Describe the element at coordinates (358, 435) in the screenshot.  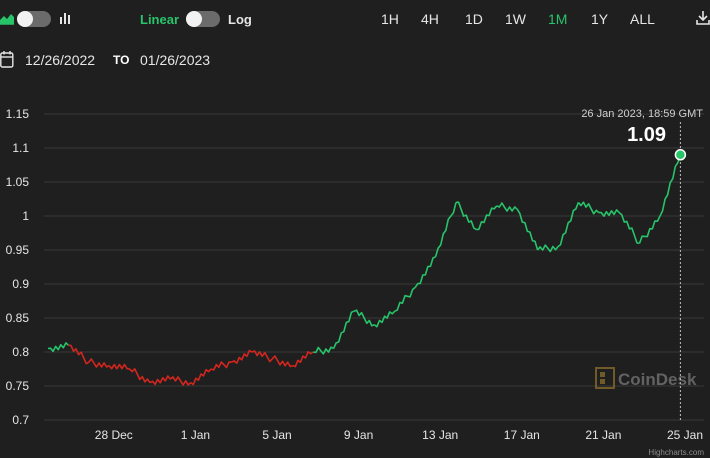
I see `x-tick-label: 9 Jan` at that location.